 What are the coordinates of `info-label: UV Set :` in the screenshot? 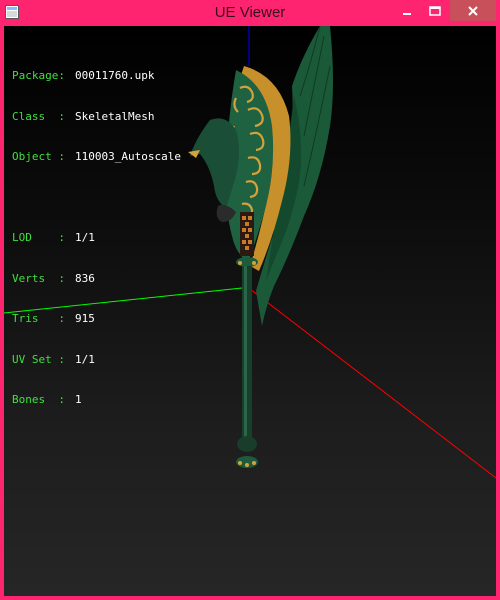 It's located at (38, 359).